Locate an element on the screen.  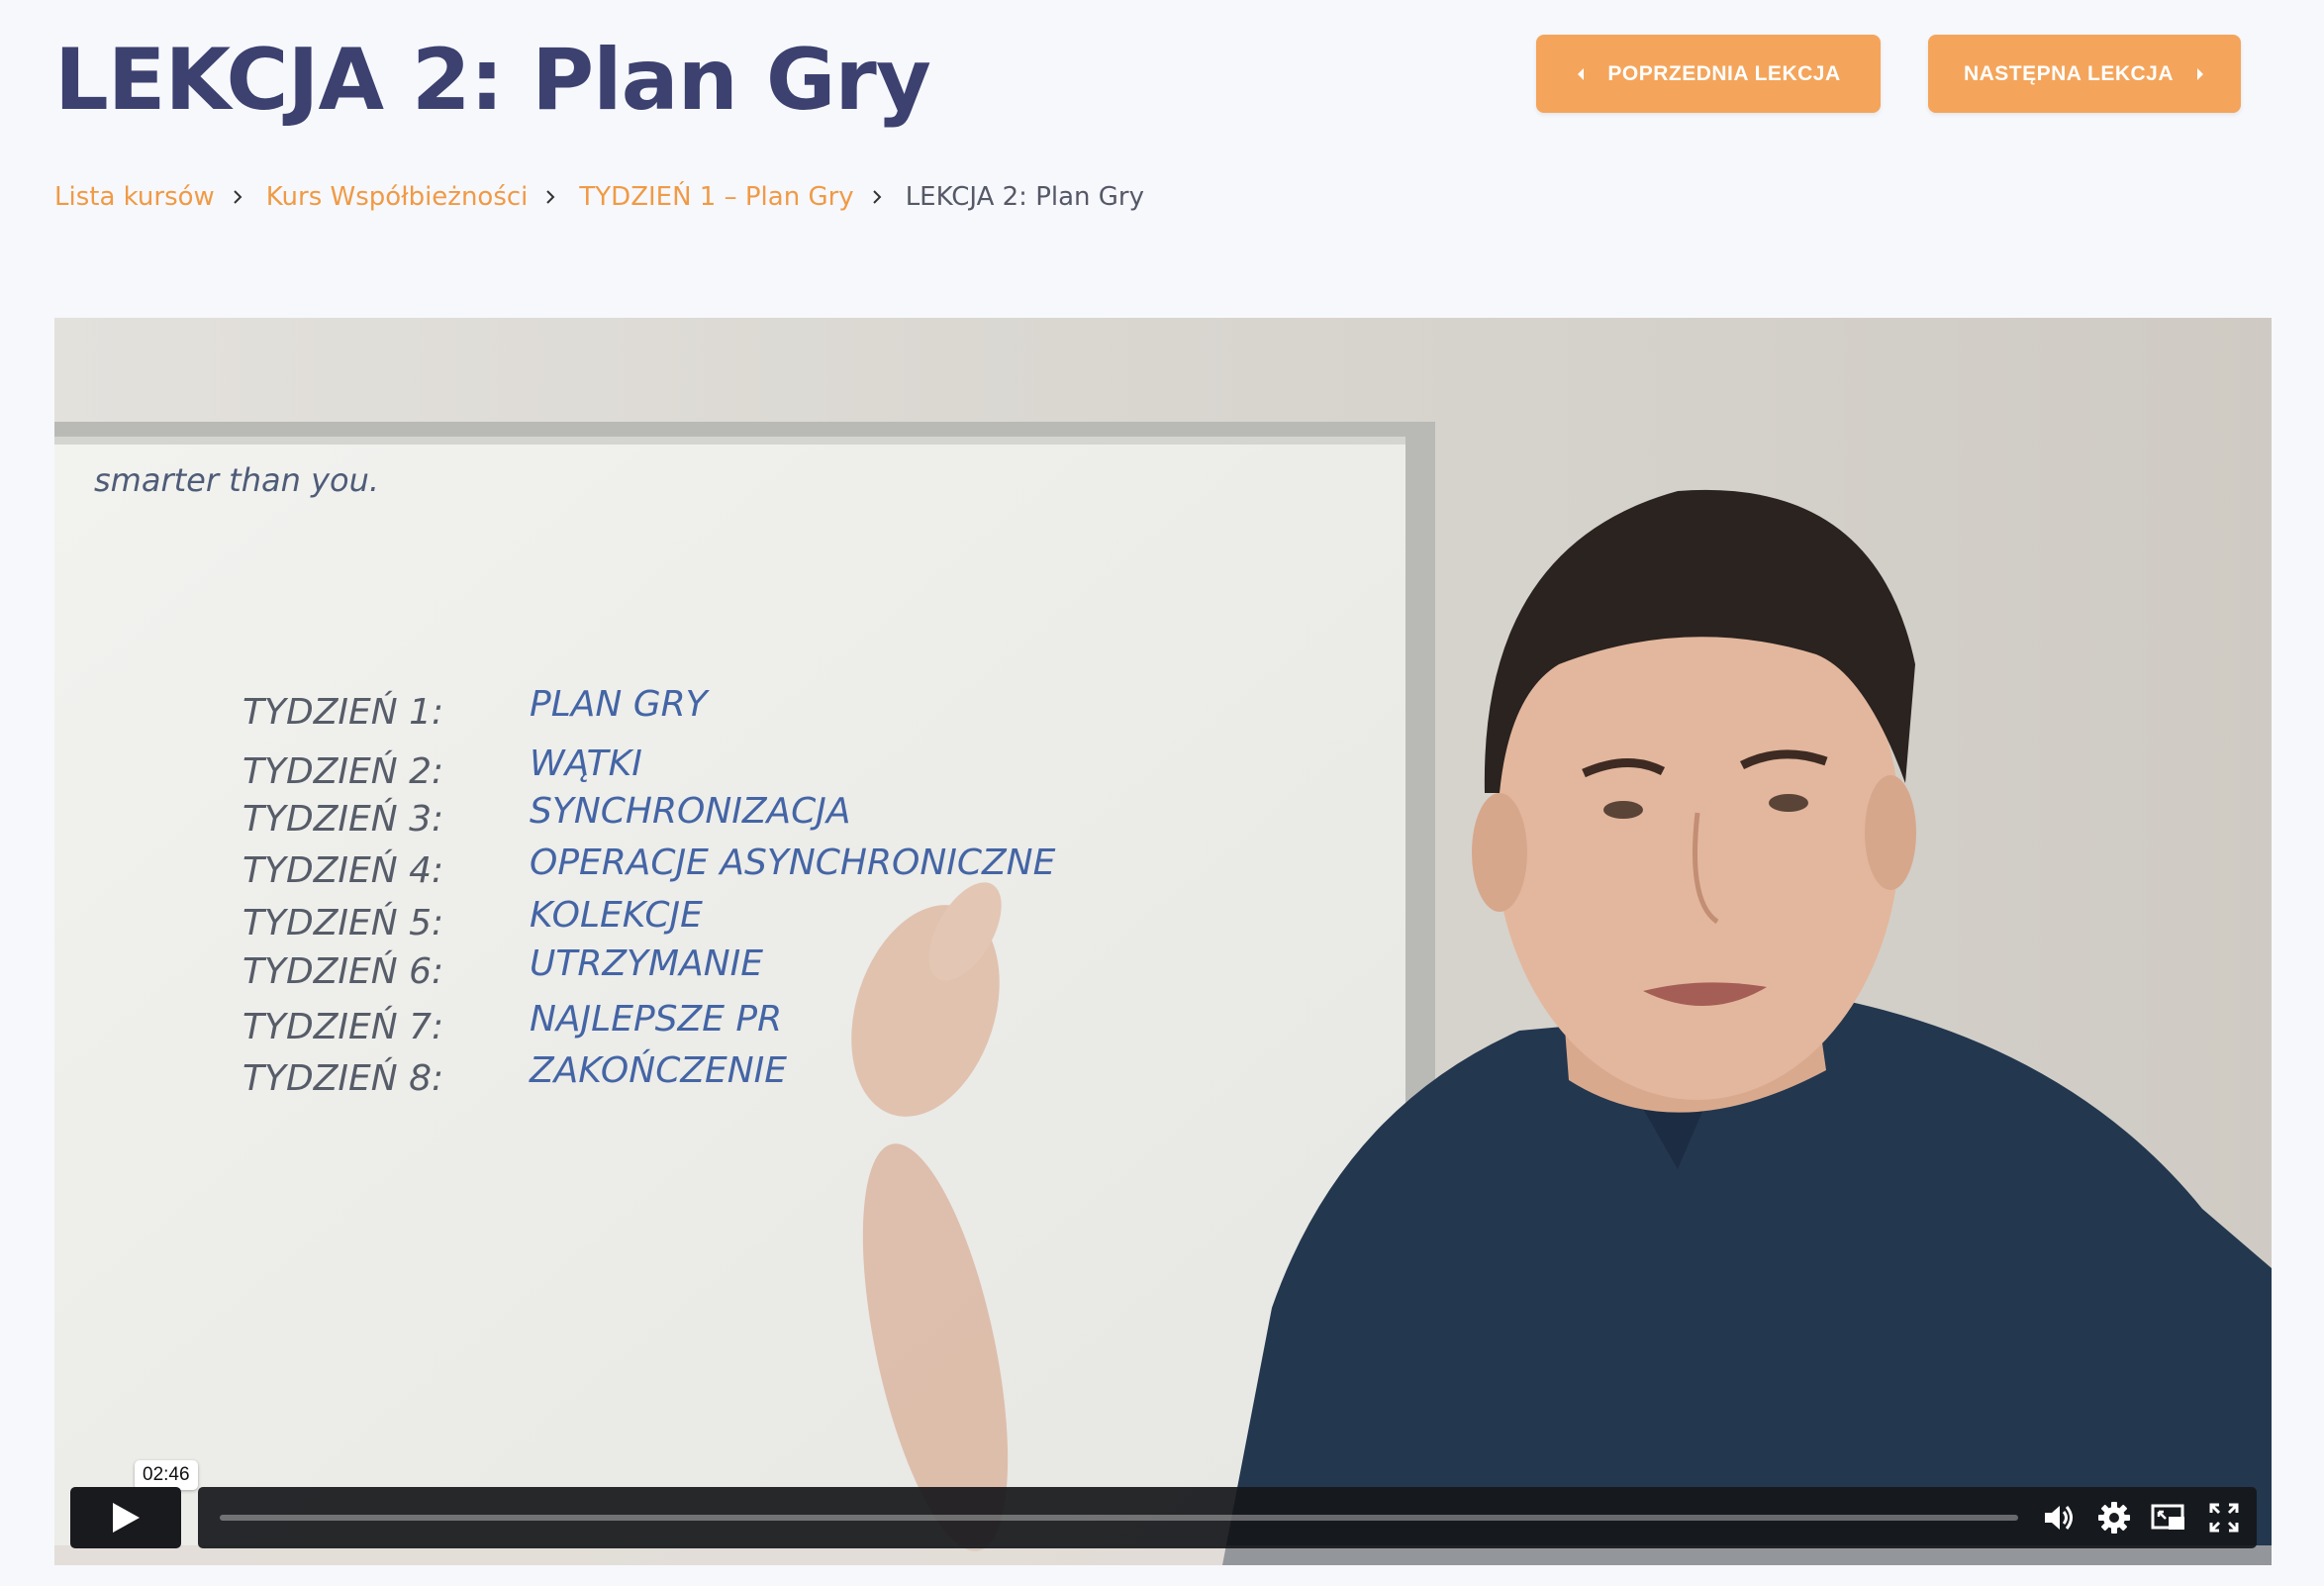
whiteboard-header: smarter than you. is located at coordinates (236, 480).